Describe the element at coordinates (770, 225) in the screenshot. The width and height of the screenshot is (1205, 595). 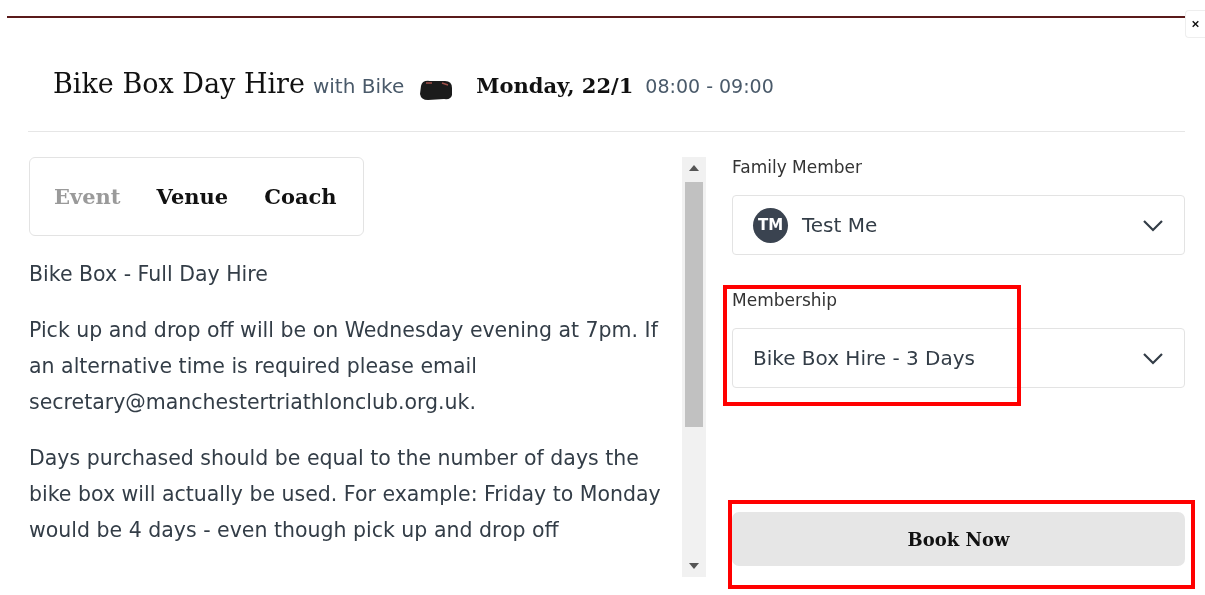
I see `avatar-initials: TM` at that location.